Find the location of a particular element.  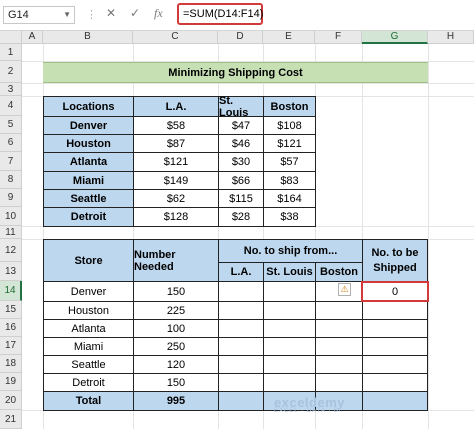

row-header-5: 5 is located at coordinates (11, 125).